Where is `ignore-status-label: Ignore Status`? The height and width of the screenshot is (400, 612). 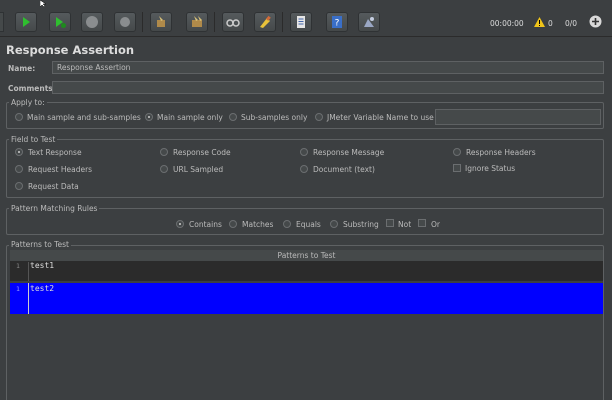
ignore-status-label: Ignore Status is located at coordinates (490, 168).